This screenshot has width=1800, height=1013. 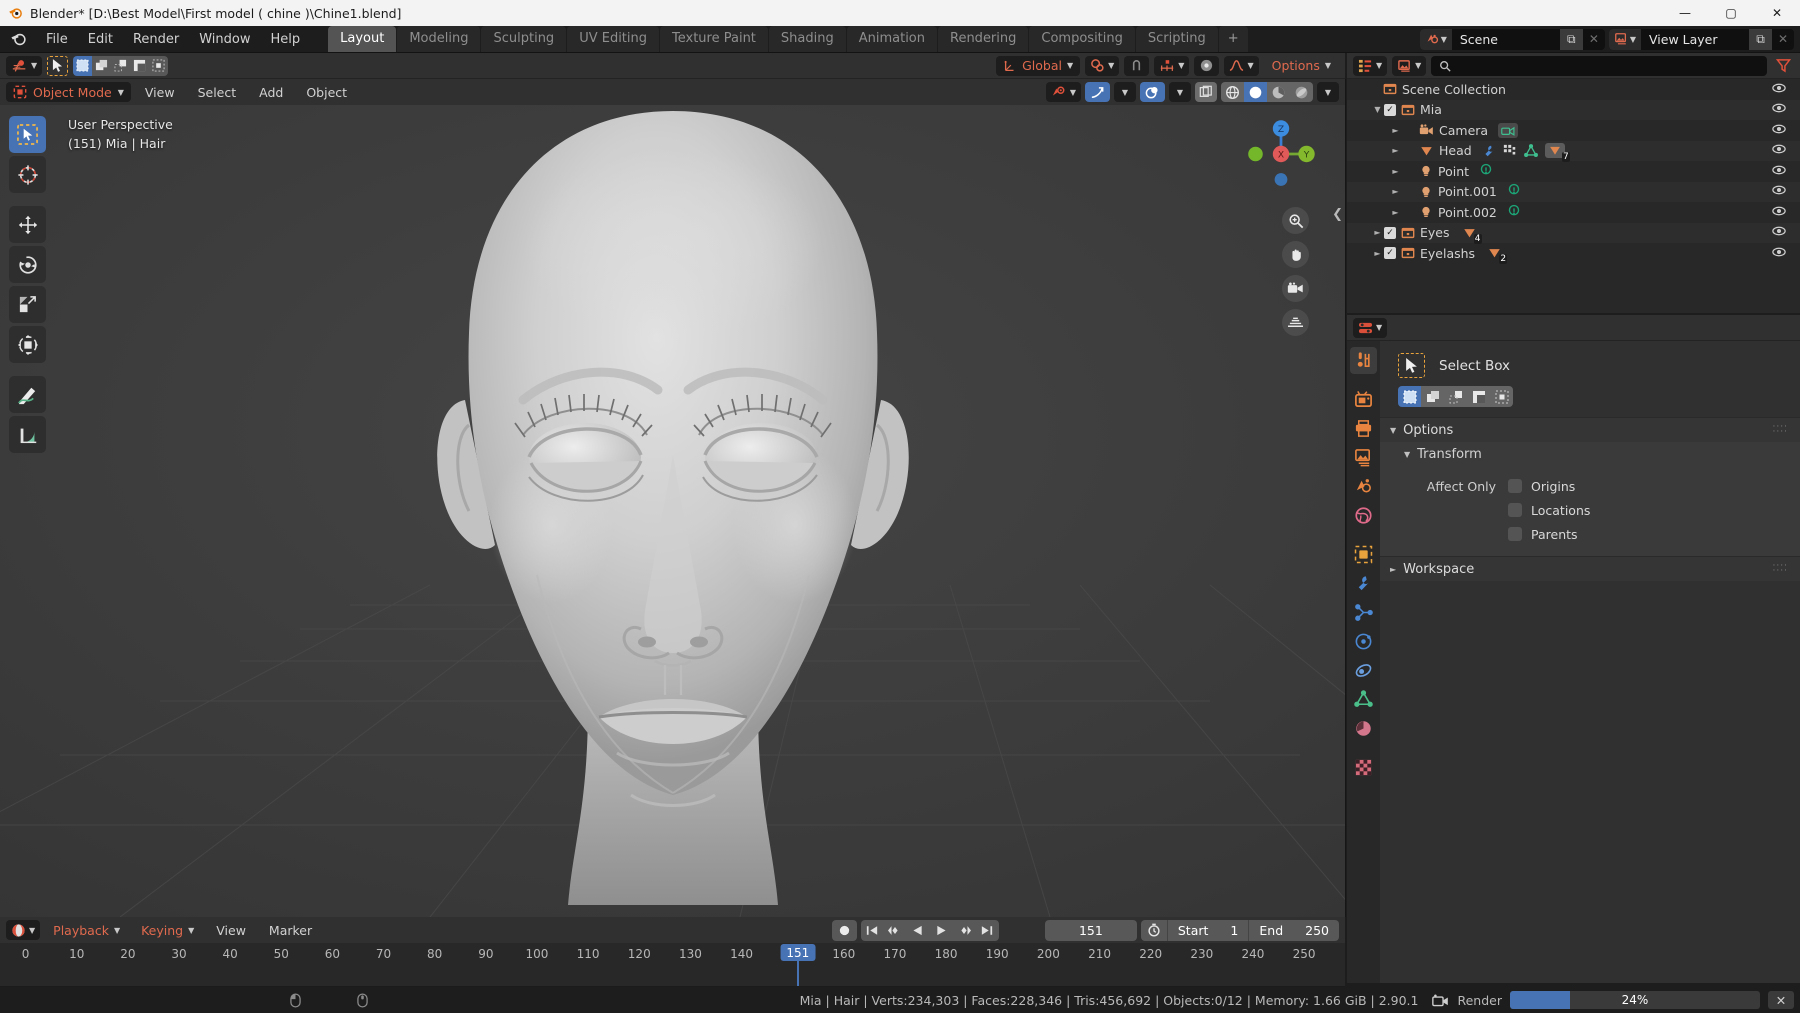 I want to click on overlays-dropdown-button: ▼, so click(x=1180, y=92).